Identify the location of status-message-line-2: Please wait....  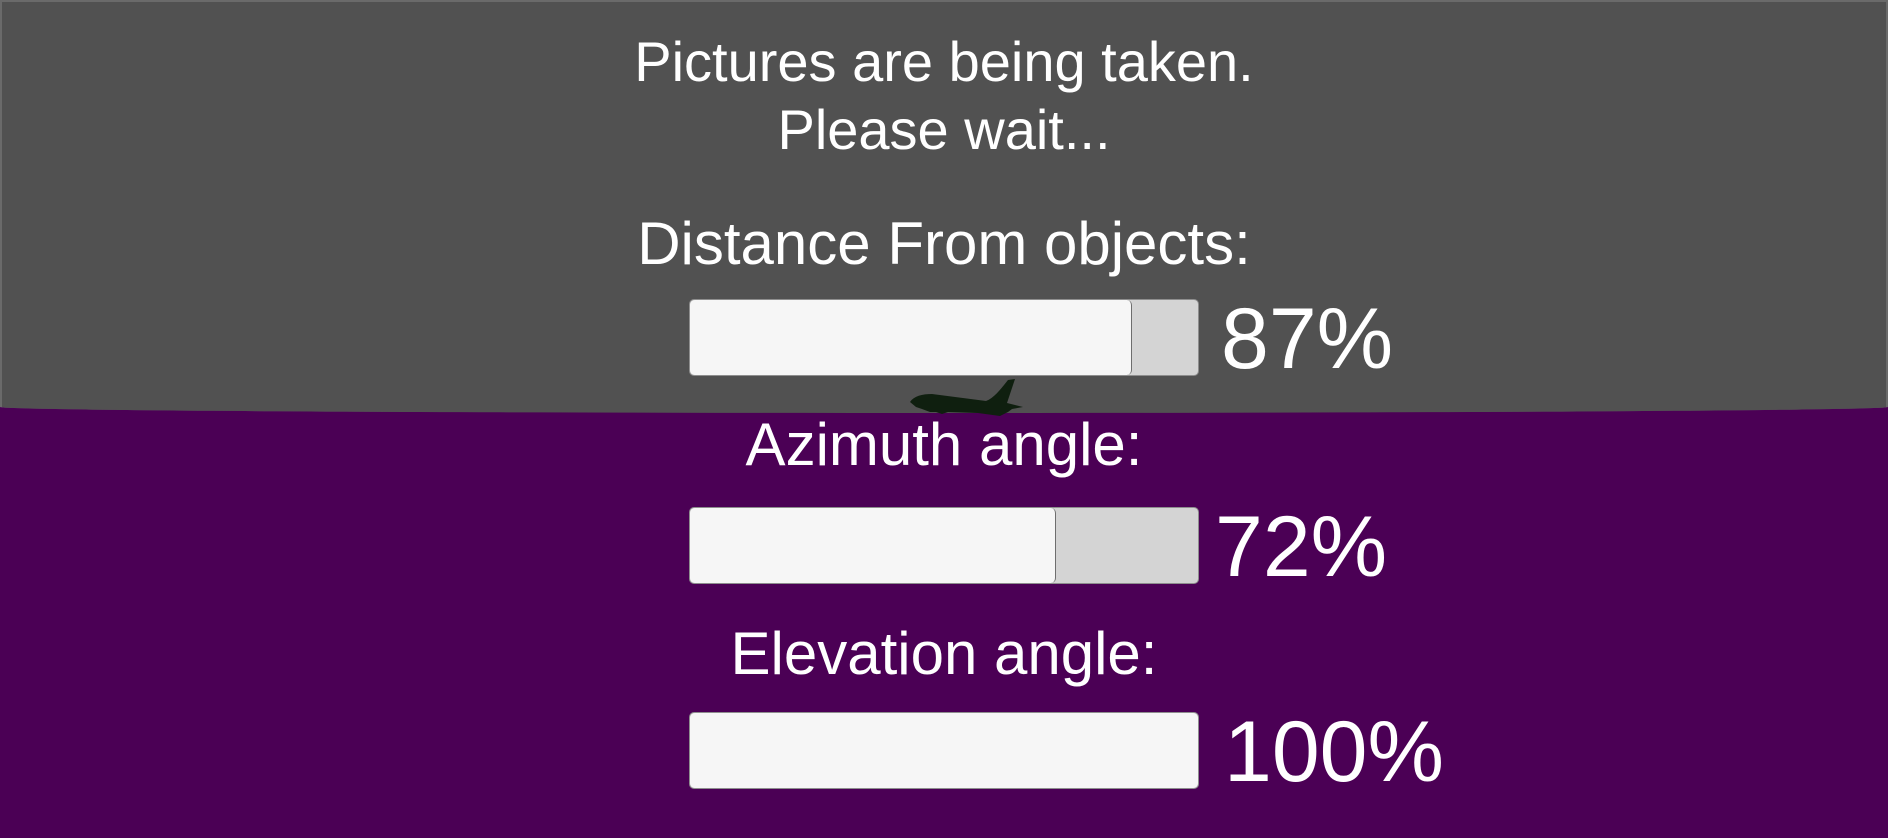
(944, 129).